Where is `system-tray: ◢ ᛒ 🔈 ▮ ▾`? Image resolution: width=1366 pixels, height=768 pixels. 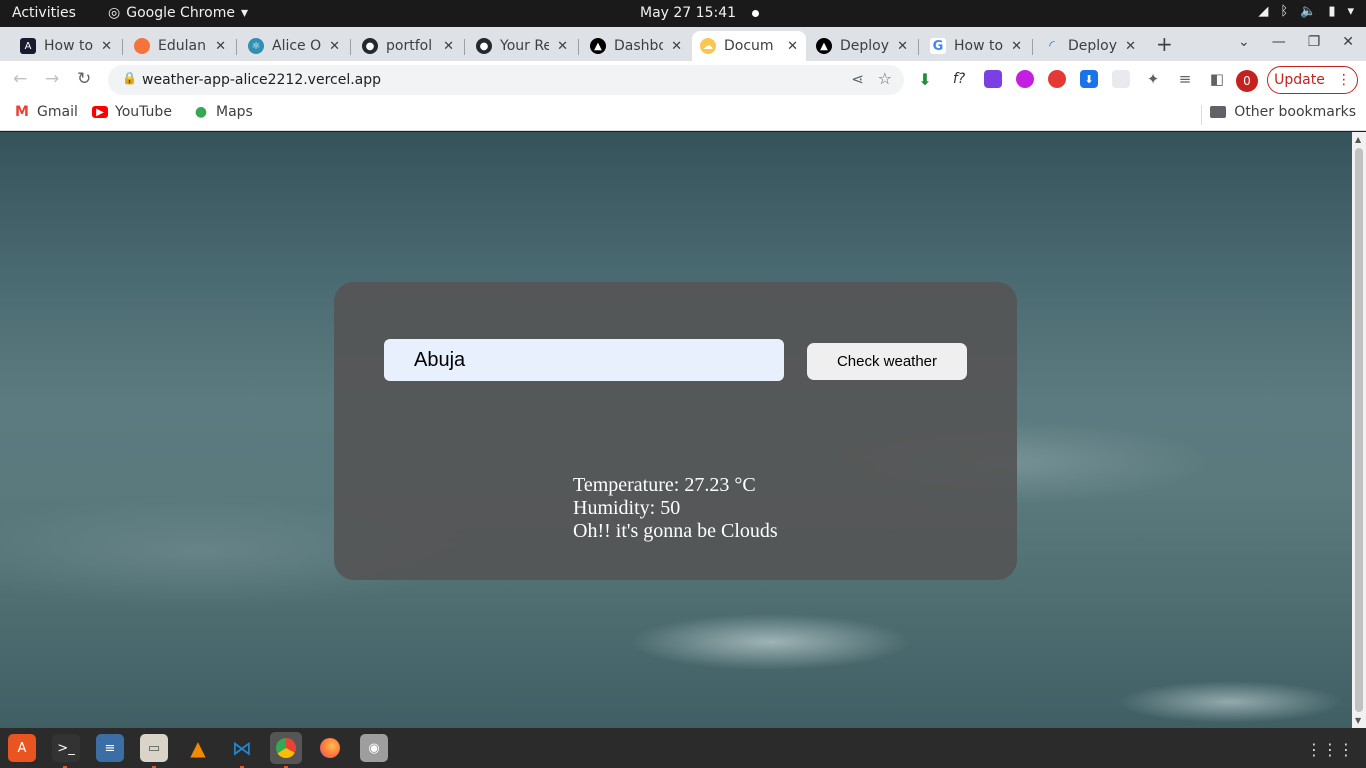 system-tray: ◢ ᛒ 🔈 ▮ ▾ is located at coordinates (1306, 11).